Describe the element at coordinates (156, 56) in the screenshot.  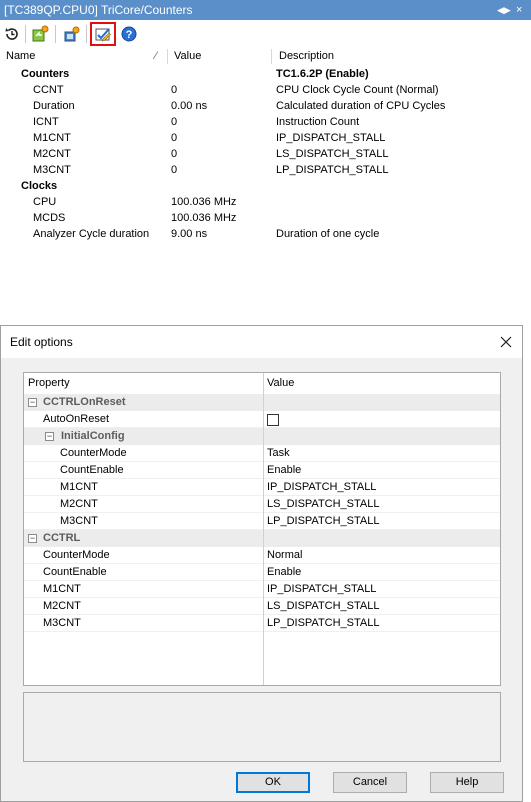
I see `sort-indicator-icon: ⁄` at that location.